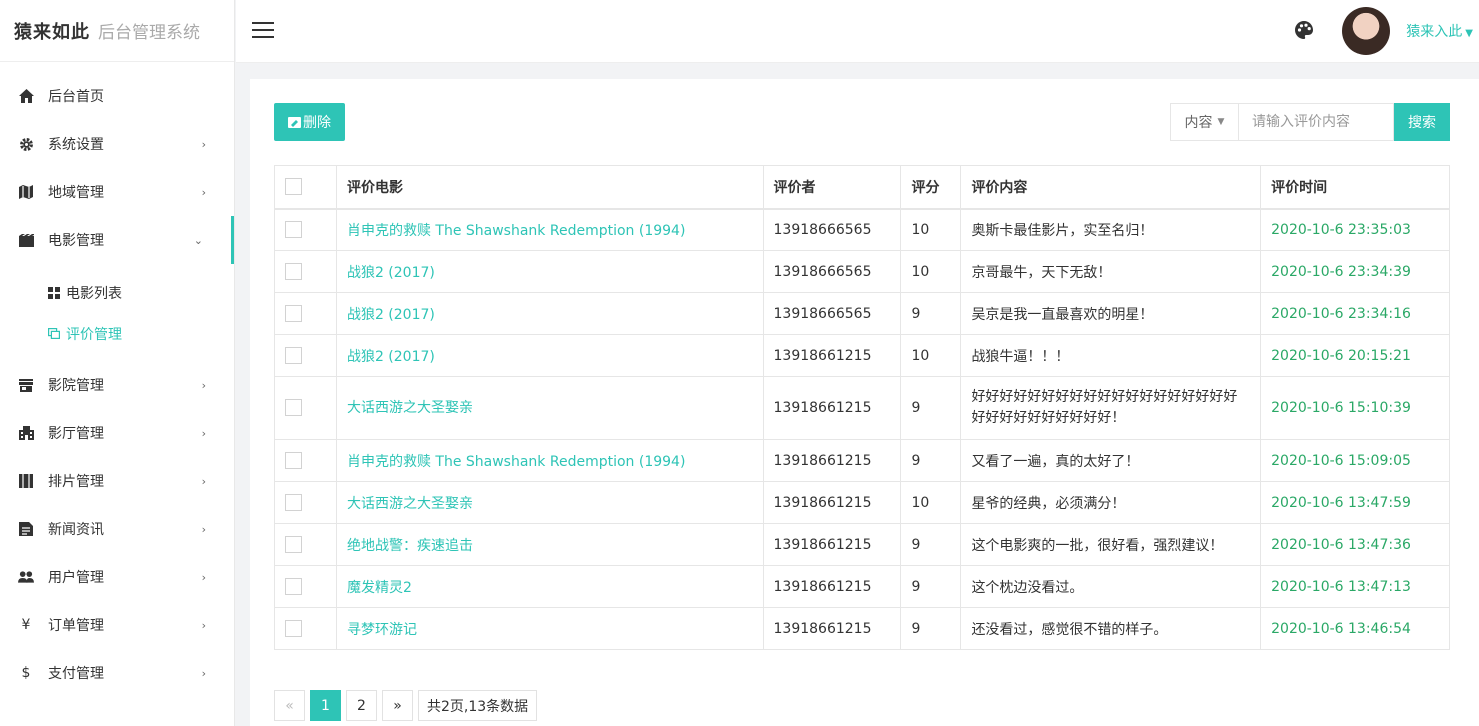 The image size is (1479, 726). I want to click on sidebar-item-payments: $ 支付管理 ›, so click(117, 673).